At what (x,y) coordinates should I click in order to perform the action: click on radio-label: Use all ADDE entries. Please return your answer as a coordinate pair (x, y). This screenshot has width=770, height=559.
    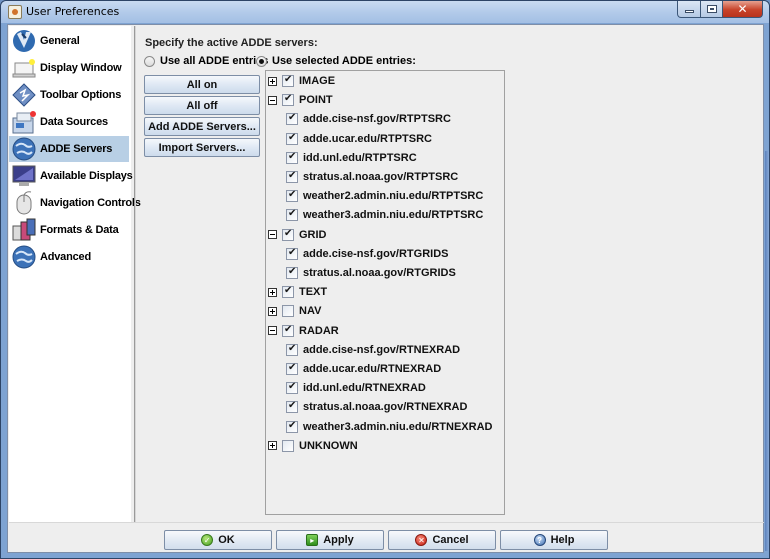
    Looking at the image, I should click on (214, 61).